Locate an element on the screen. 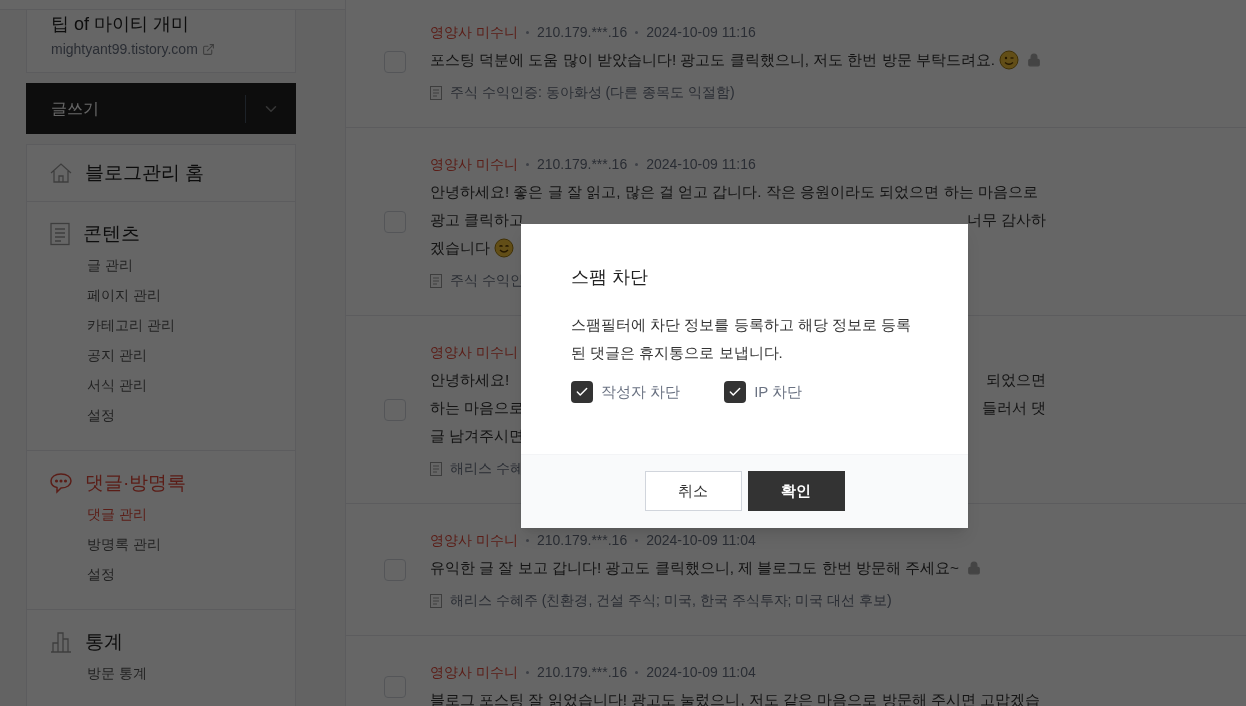  nav-item: 방명록 관리 is located at coordinates (180, 544).